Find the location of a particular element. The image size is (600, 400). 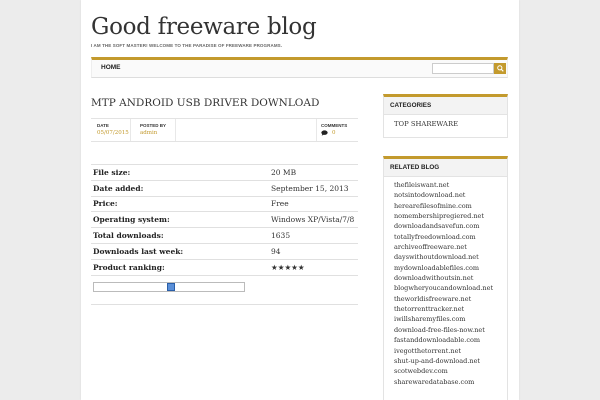

categories-widget: CATEGORIES TOP SHAREWARE is located at coordinates (445, 116).